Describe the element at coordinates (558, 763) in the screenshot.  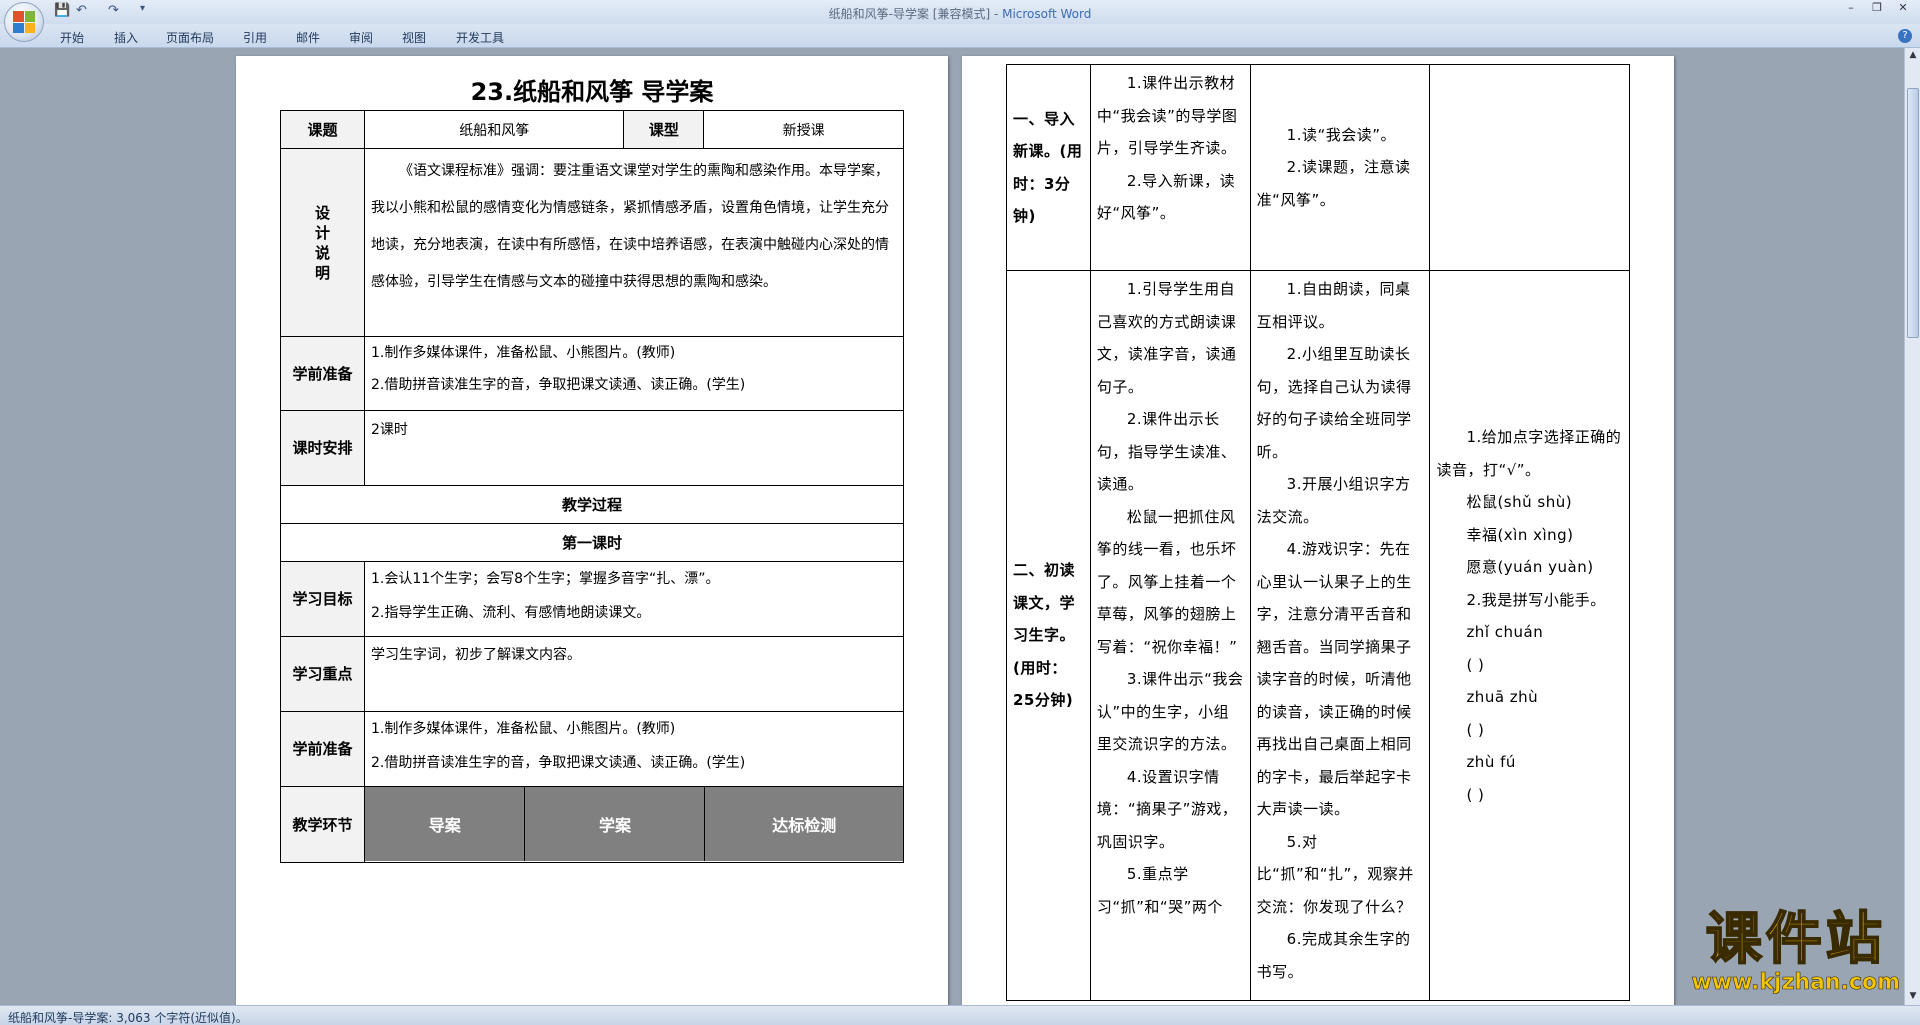
I see `prep2-item-2: 2.借助拼音读准生字的音，争取把课文读通、读正确。(学生)` at that location.